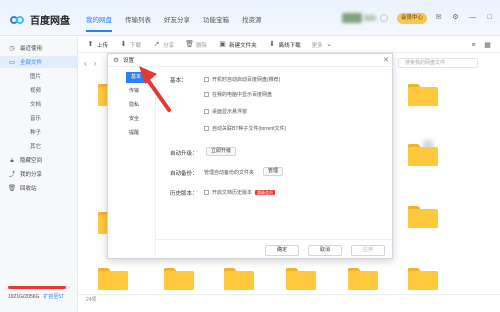 This screenshot has width=500, height=312. Describe the element at coordinates (40, 19) in the screenshot. I see `app-logo: 百度网盘` at that location.